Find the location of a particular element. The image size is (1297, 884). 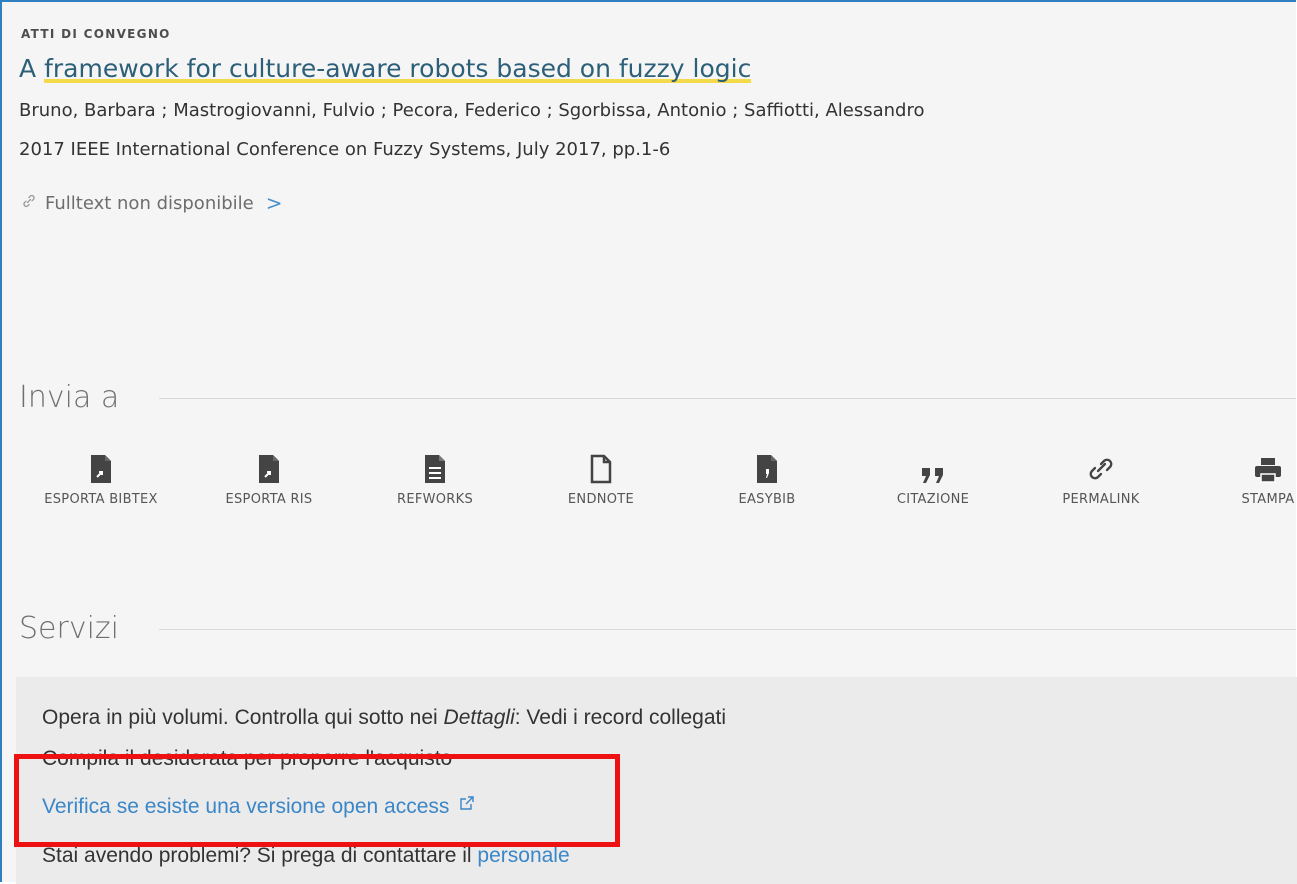

highlight-annotation-box is located at coordinates (317, 800).